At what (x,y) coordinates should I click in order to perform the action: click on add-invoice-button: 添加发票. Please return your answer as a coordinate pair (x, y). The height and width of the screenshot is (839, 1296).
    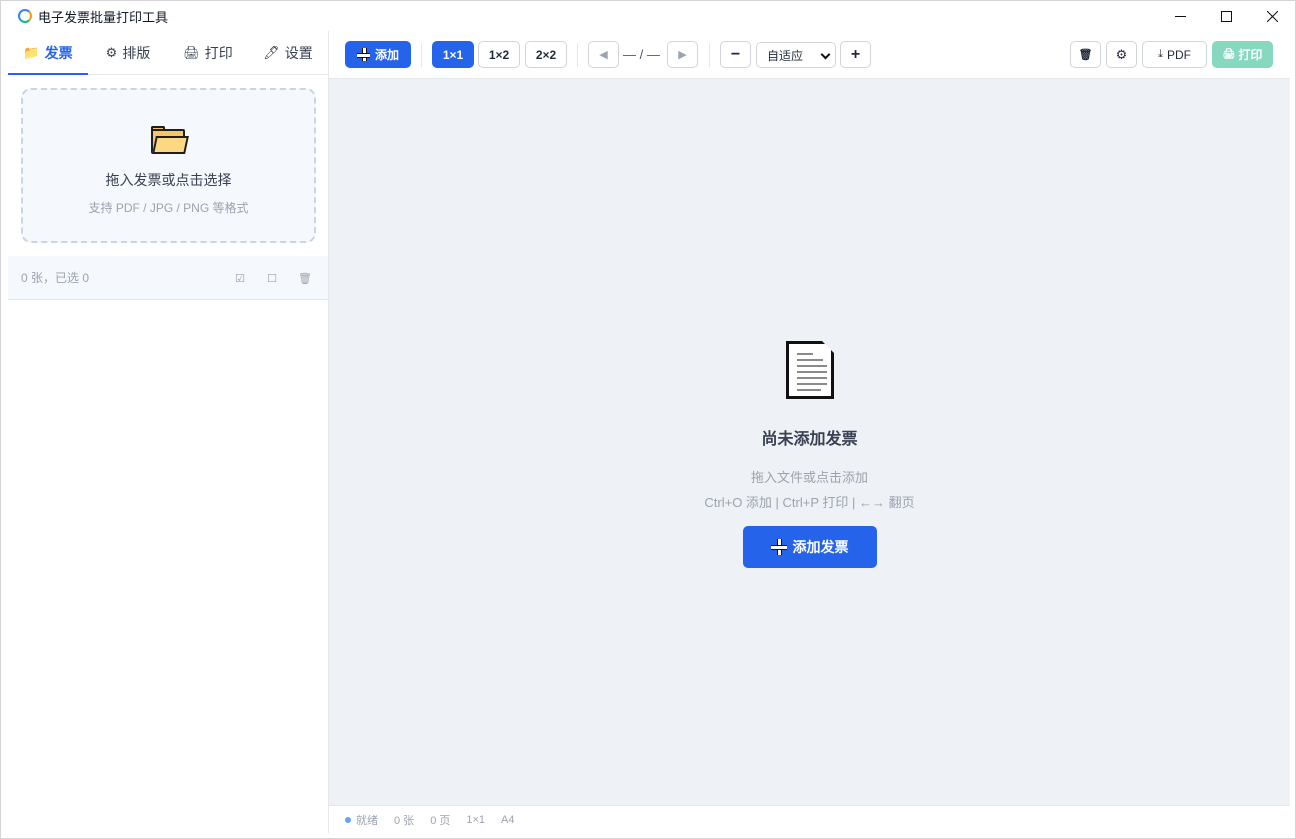
    Looking at the image, I should click on (809, 547).